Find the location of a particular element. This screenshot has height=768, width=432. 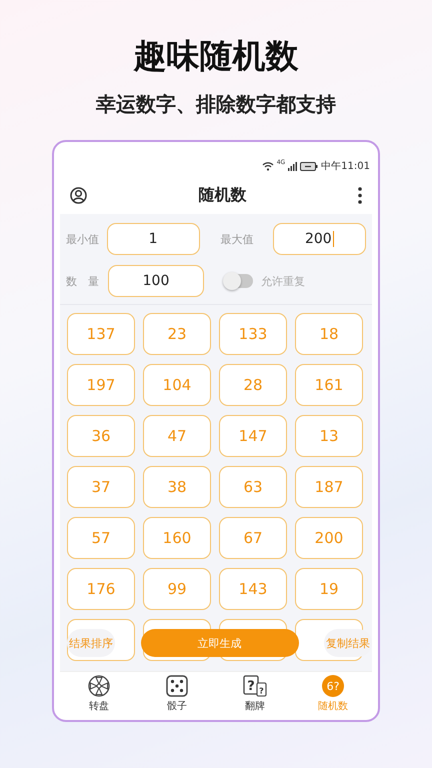

repeat-label: 允许重复 is located at coordinates (283, 281).